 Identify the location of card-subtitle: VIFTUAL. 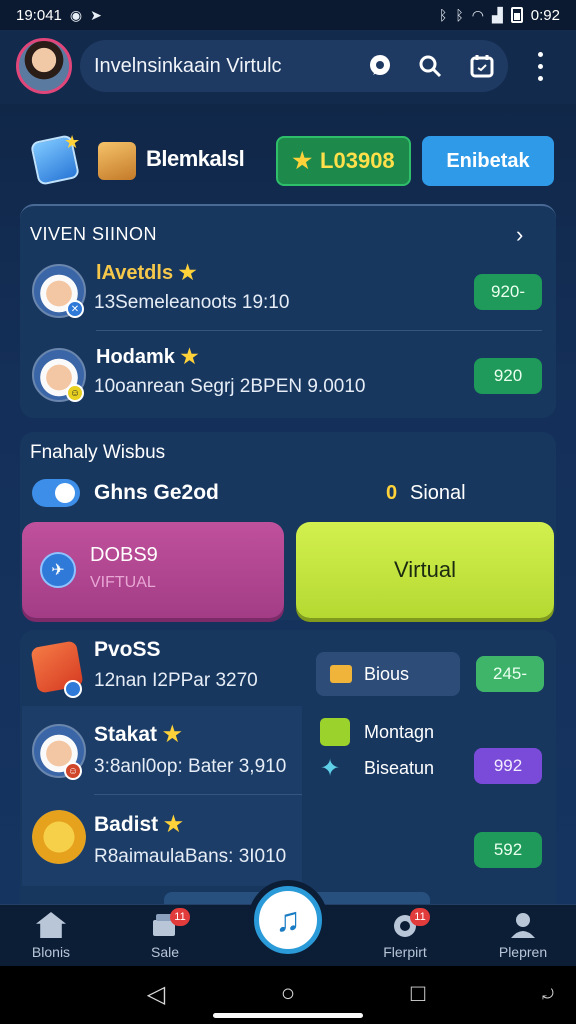
(123, 582).